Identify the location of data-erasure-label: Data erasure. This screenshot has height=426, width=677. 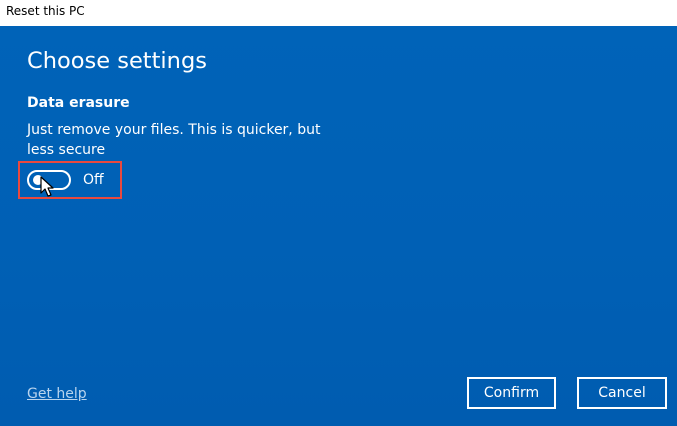
(78, 103).